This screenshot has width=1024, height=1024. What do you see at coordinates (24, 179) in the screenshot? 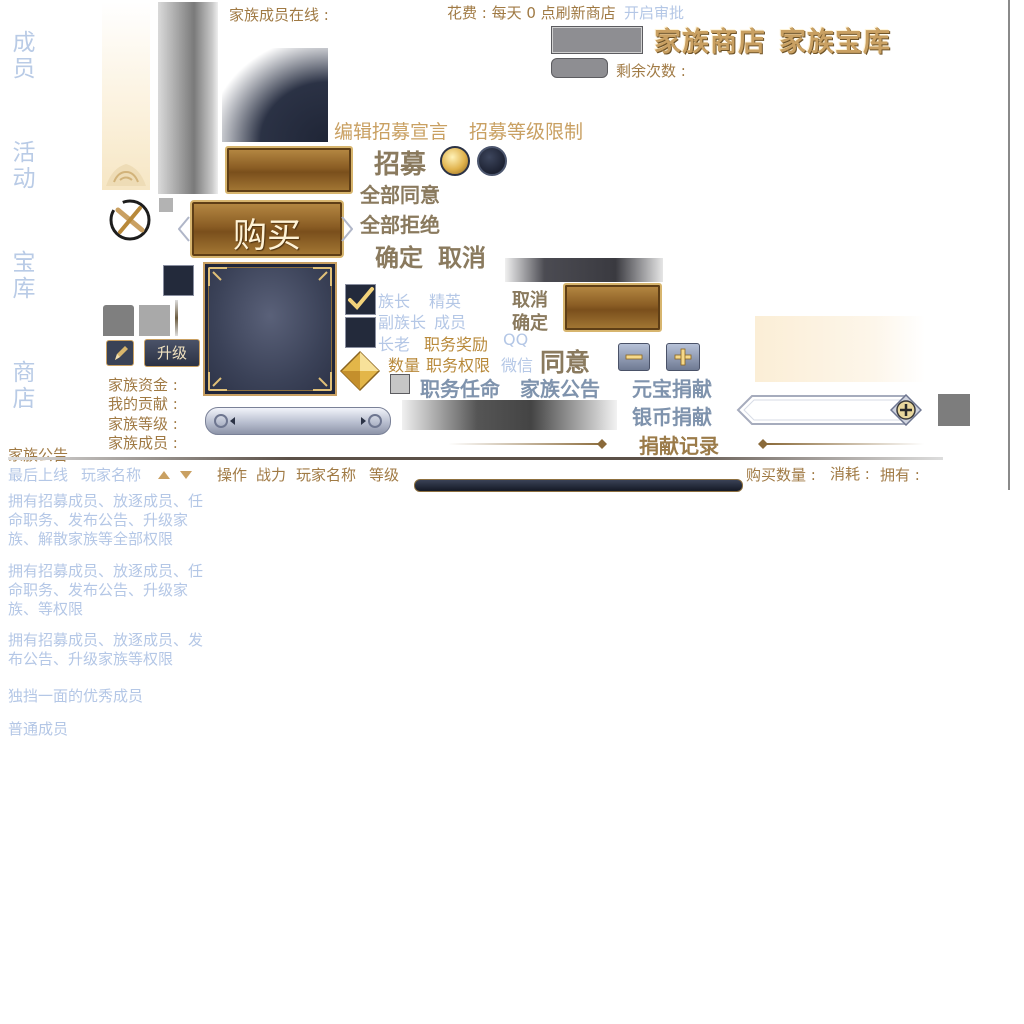
I see `tab-activity-char-2: 动` at bounding box center [24, 179].